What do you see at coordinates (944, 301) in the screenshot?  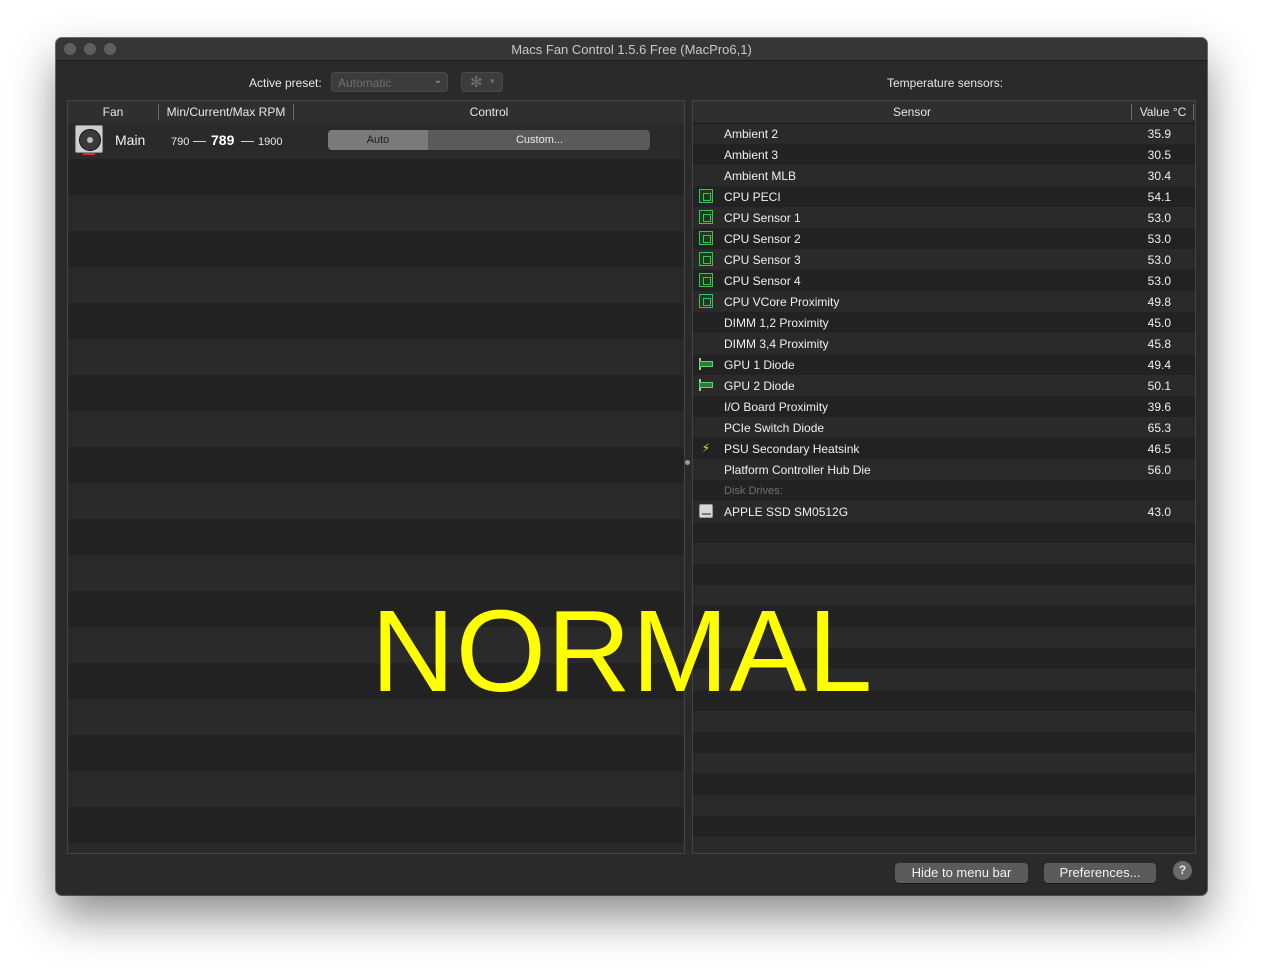 I see `sensor-row: CPU VCore Proximity 49.8` at bounding box center [944, 301].